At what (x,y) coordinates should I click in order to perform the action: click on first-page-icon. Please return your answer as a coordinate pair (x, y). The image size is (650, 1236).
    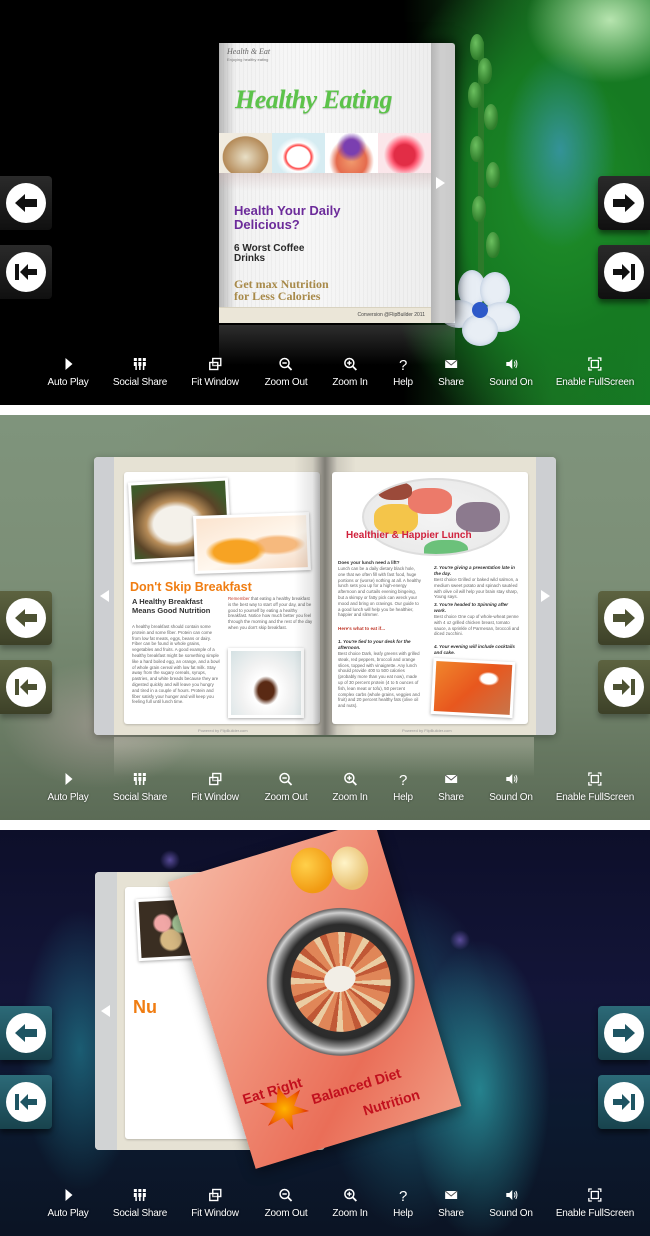
    Looking at the image, I should click on (26, 687).